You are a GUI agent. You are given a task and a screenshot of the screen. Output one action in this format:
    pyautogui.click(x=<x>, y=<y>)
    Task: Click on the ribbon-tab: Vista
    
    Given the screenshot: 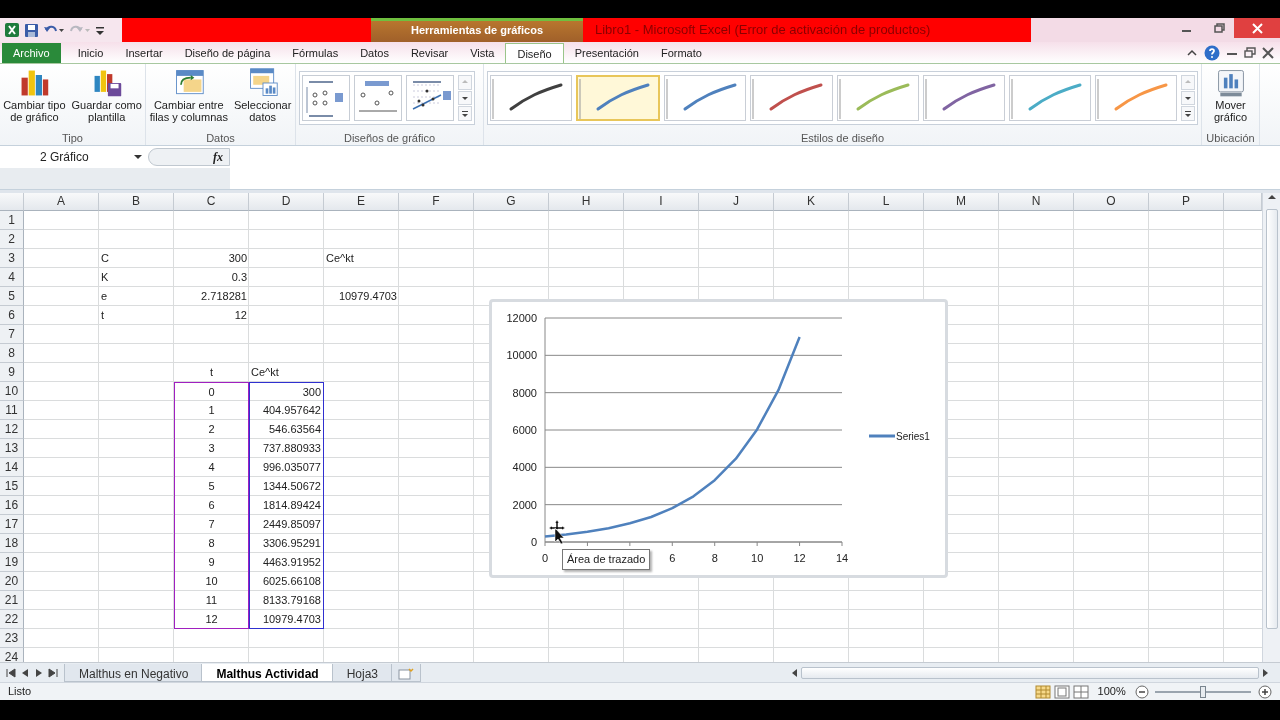 What is the action you would take?
    pyautogui.click(x=482, y=53)
    